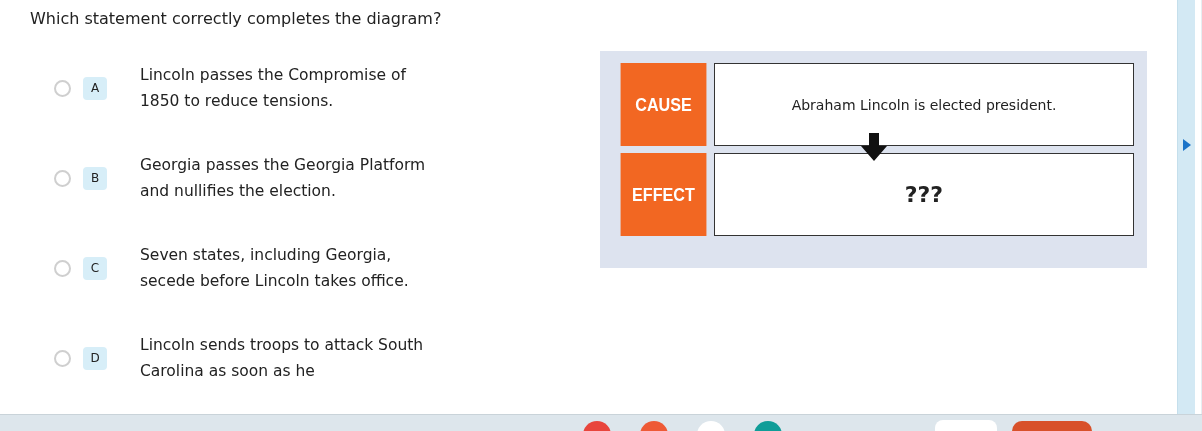  What do you see at coordinates (95, 268) in the screenshot?
I see `option-letter: C` at bounding box center [95, 268].